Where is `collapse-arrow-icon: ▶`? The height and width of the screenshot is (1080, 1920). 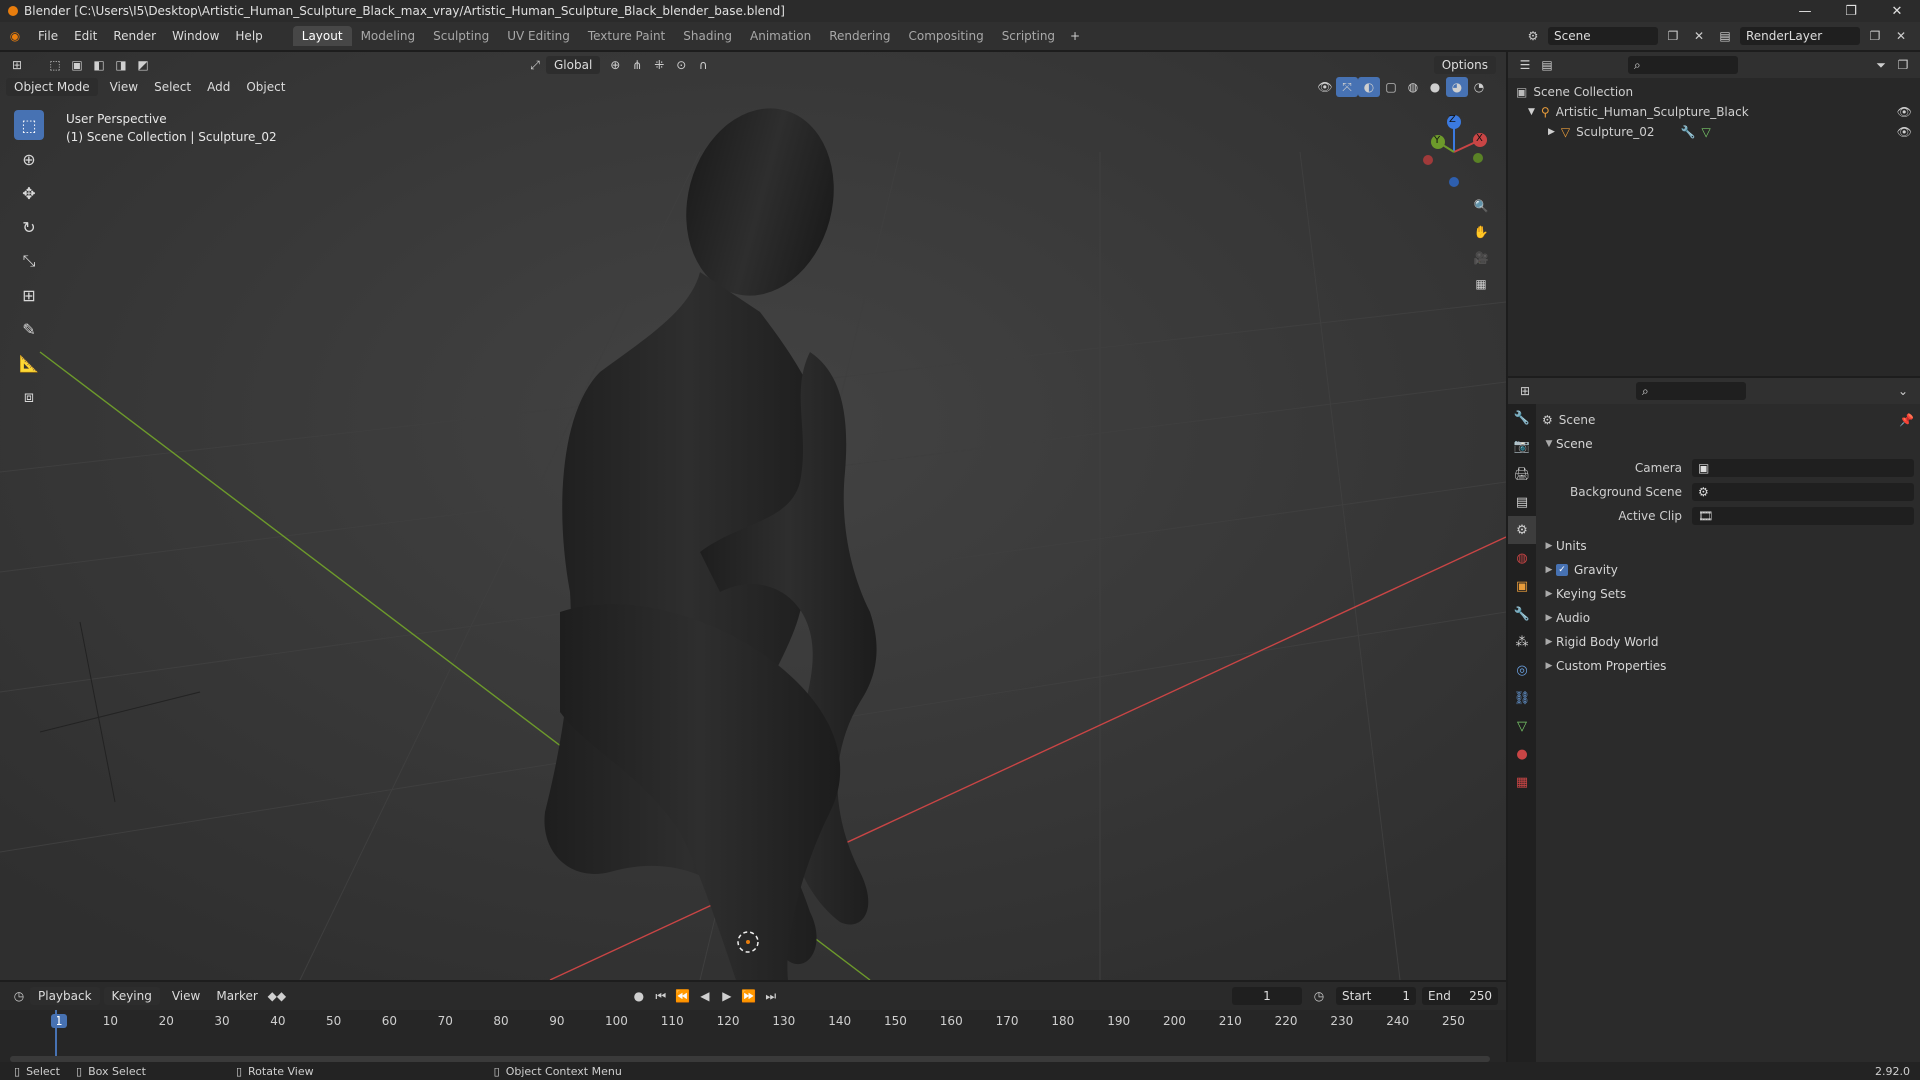 collapse-arrow-icon: ▶ is located at coordinates (1551, 132).